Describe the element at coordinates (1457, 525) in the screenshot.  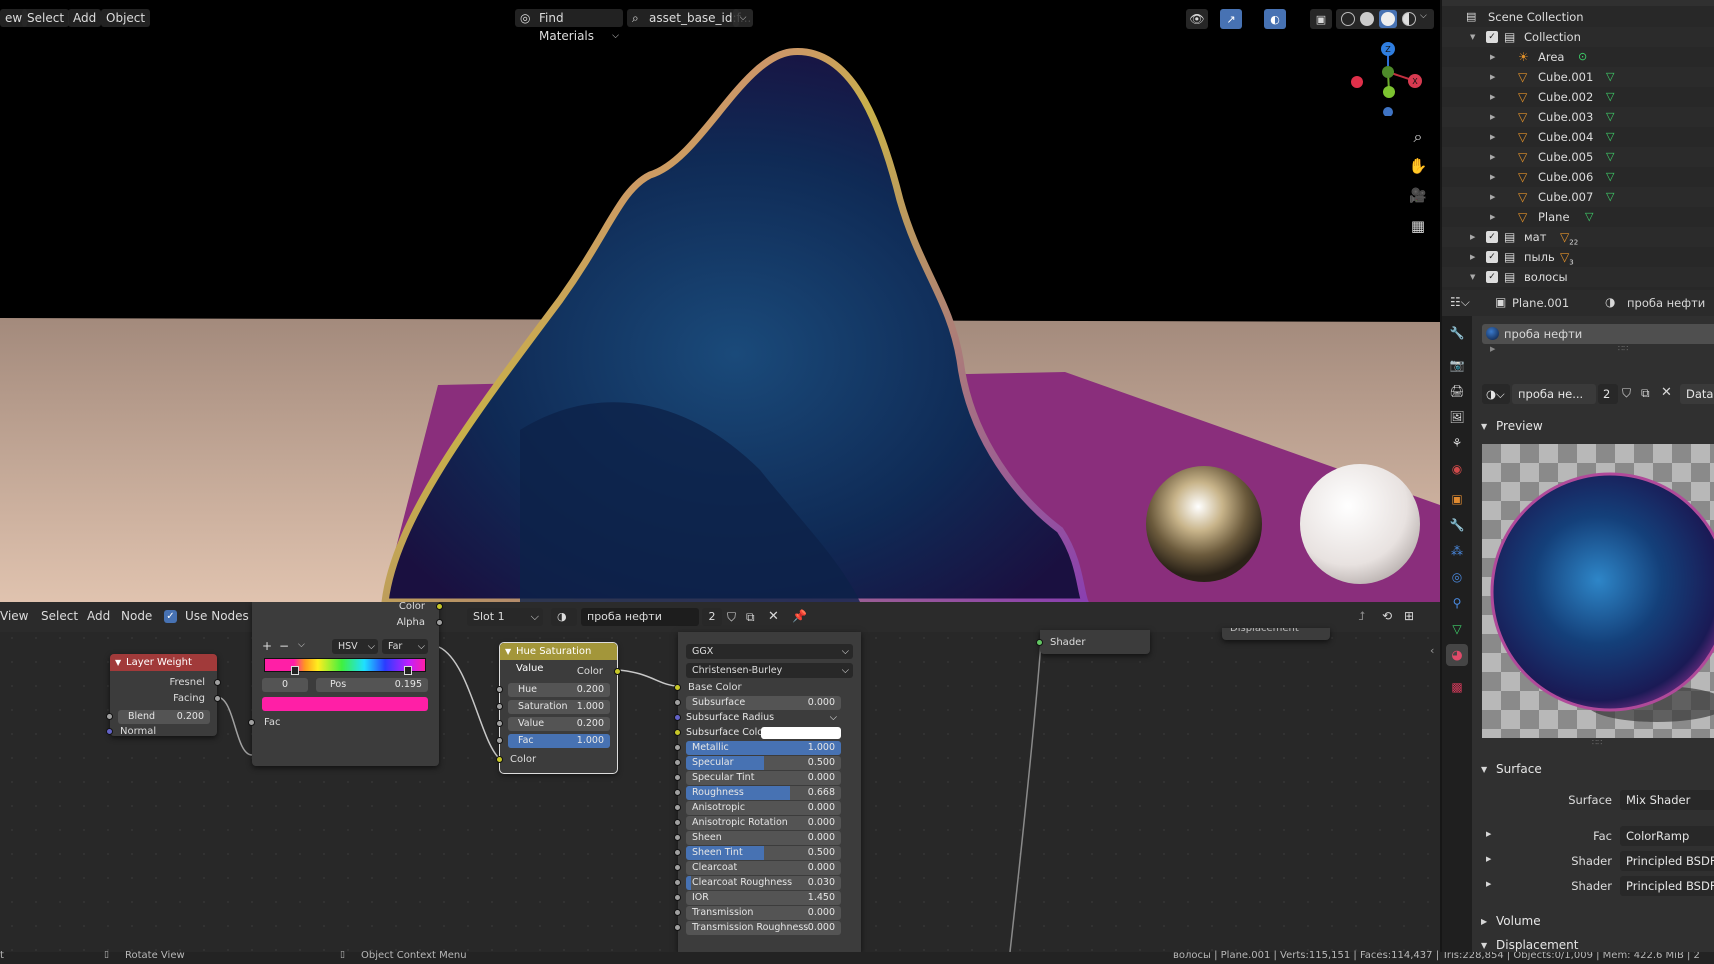
I see `modifier-tab-icon: 🔧` at that location.